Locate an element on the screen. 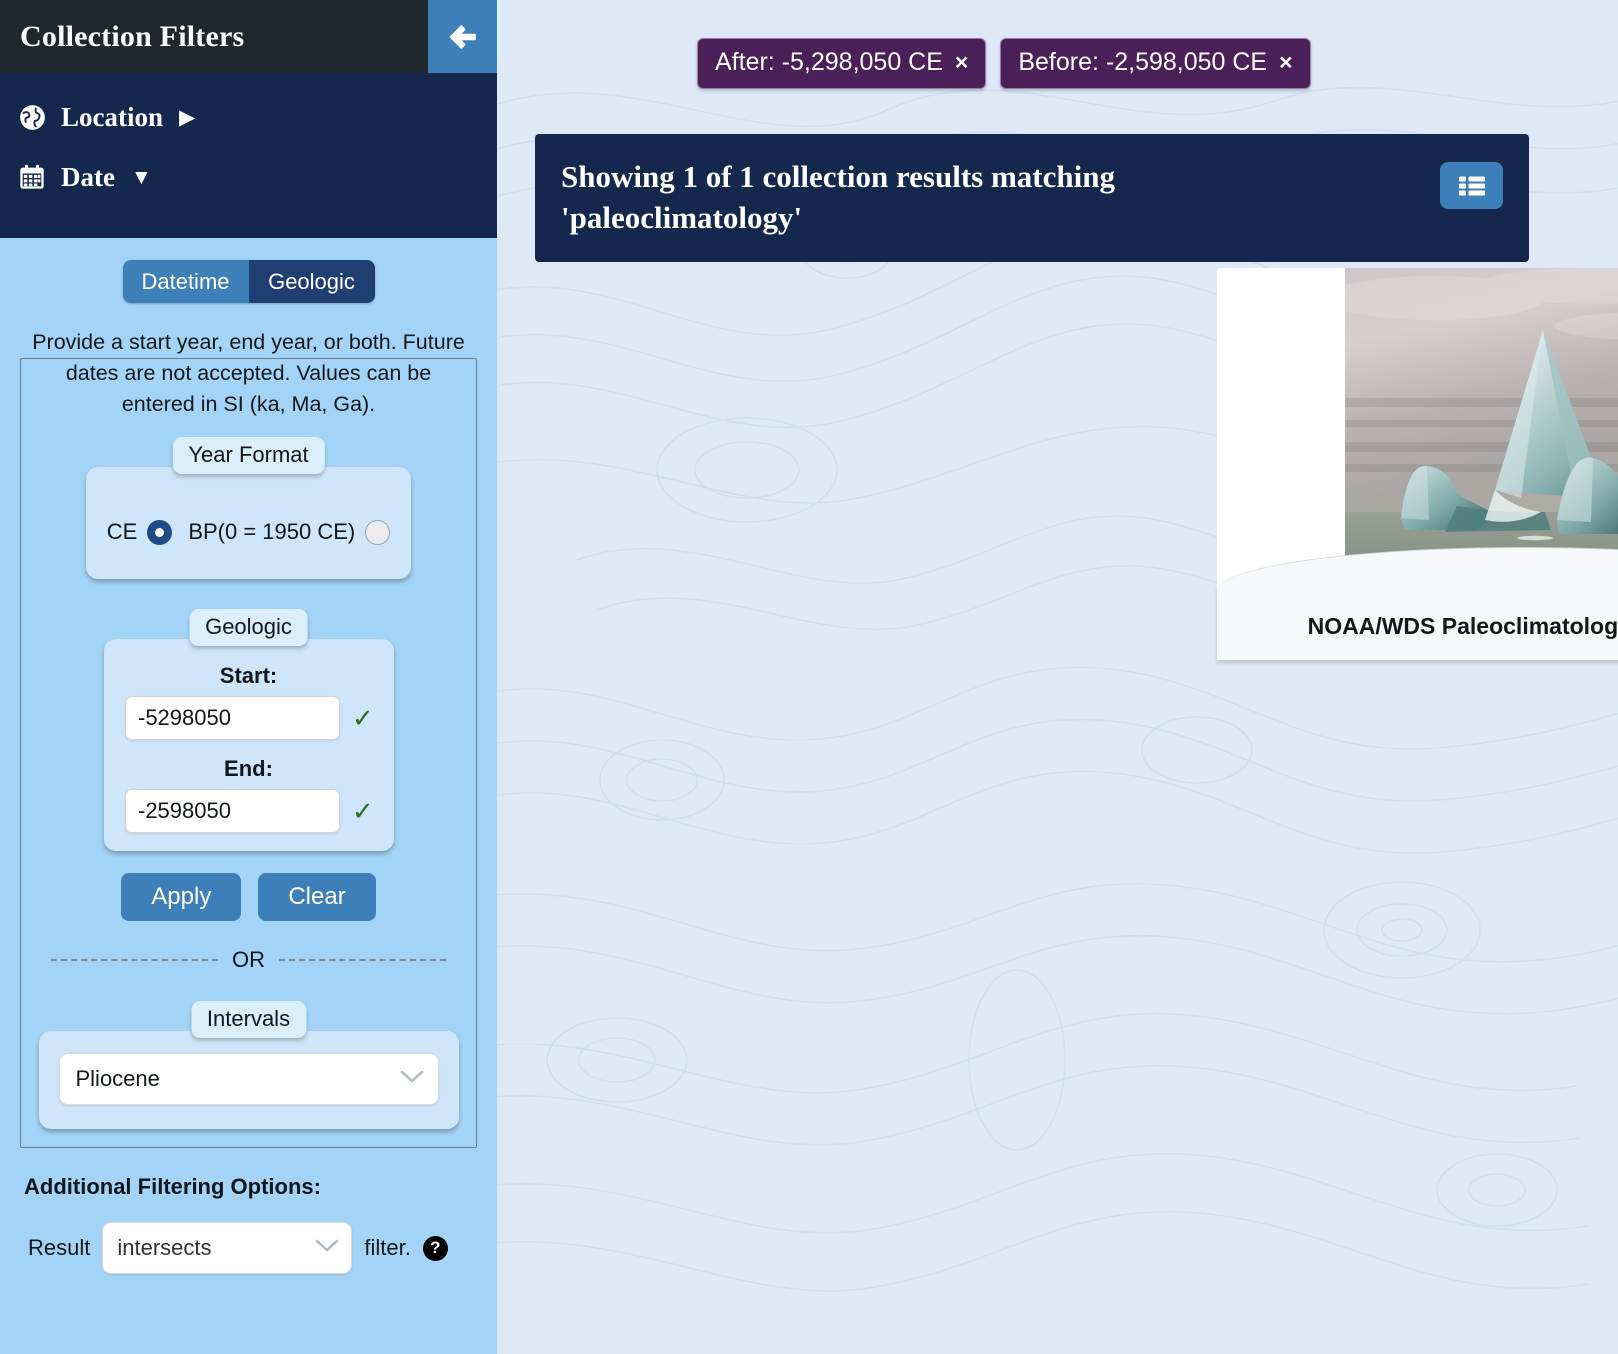 This screenshot has height=1354, width=1618. list-view-icon is located at coordinates (1471, 185).